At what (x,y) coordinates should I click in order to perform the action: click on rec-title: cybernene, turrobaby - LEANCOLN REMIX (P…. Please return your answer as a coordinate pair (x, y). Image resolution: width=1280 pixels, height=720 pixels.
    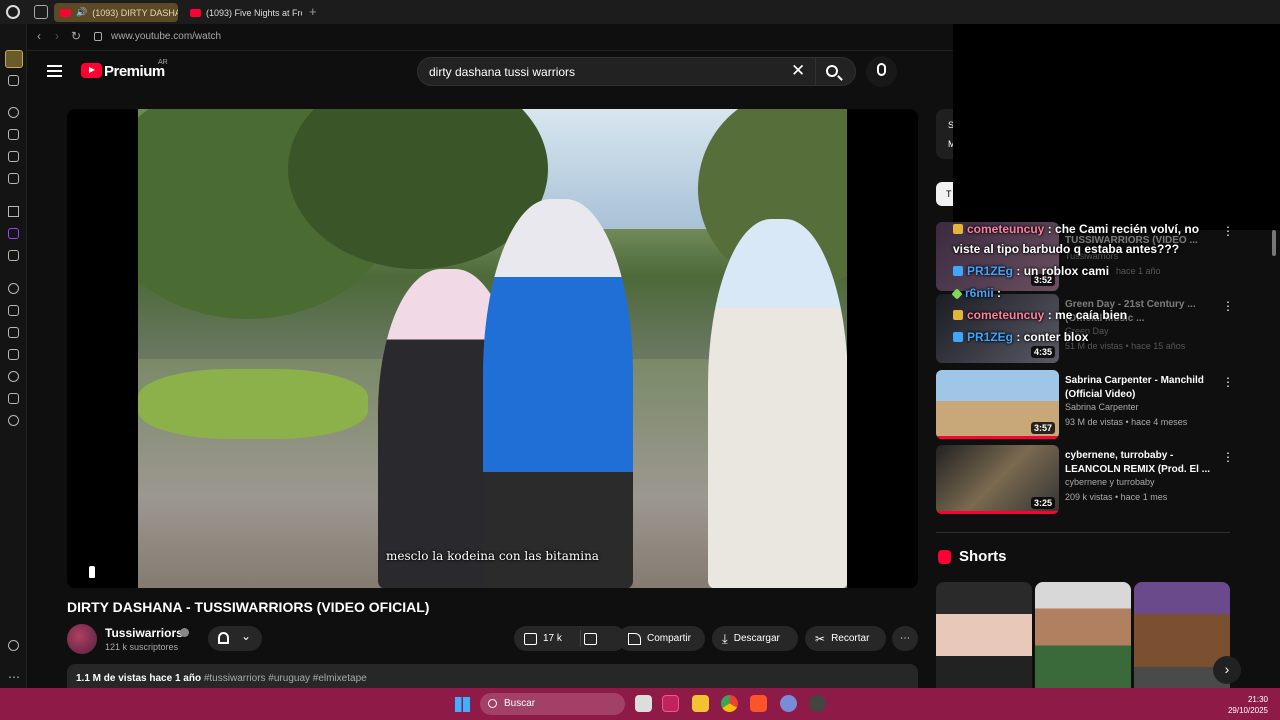
    Looking at the image, I should click on (1140, 463).